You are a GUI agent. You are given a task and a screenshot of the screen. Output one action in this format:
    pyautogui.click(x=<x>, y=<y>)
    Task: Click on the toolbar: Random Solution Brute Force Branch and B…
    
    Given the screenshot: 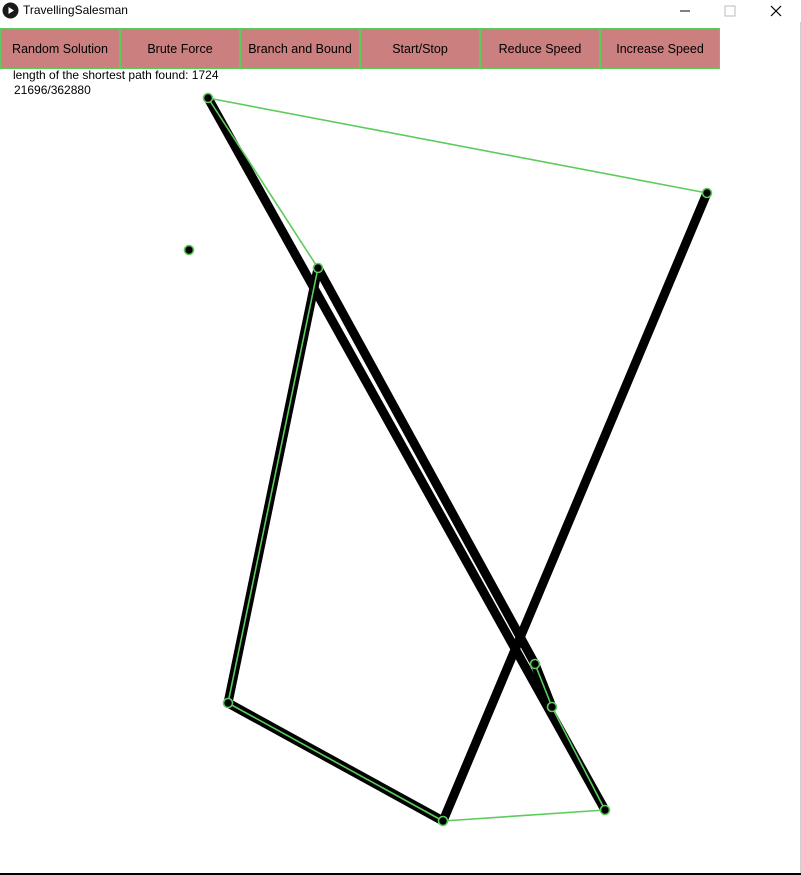 What is the action you would take?
    pyautogui.click(x=360, y=49)
    